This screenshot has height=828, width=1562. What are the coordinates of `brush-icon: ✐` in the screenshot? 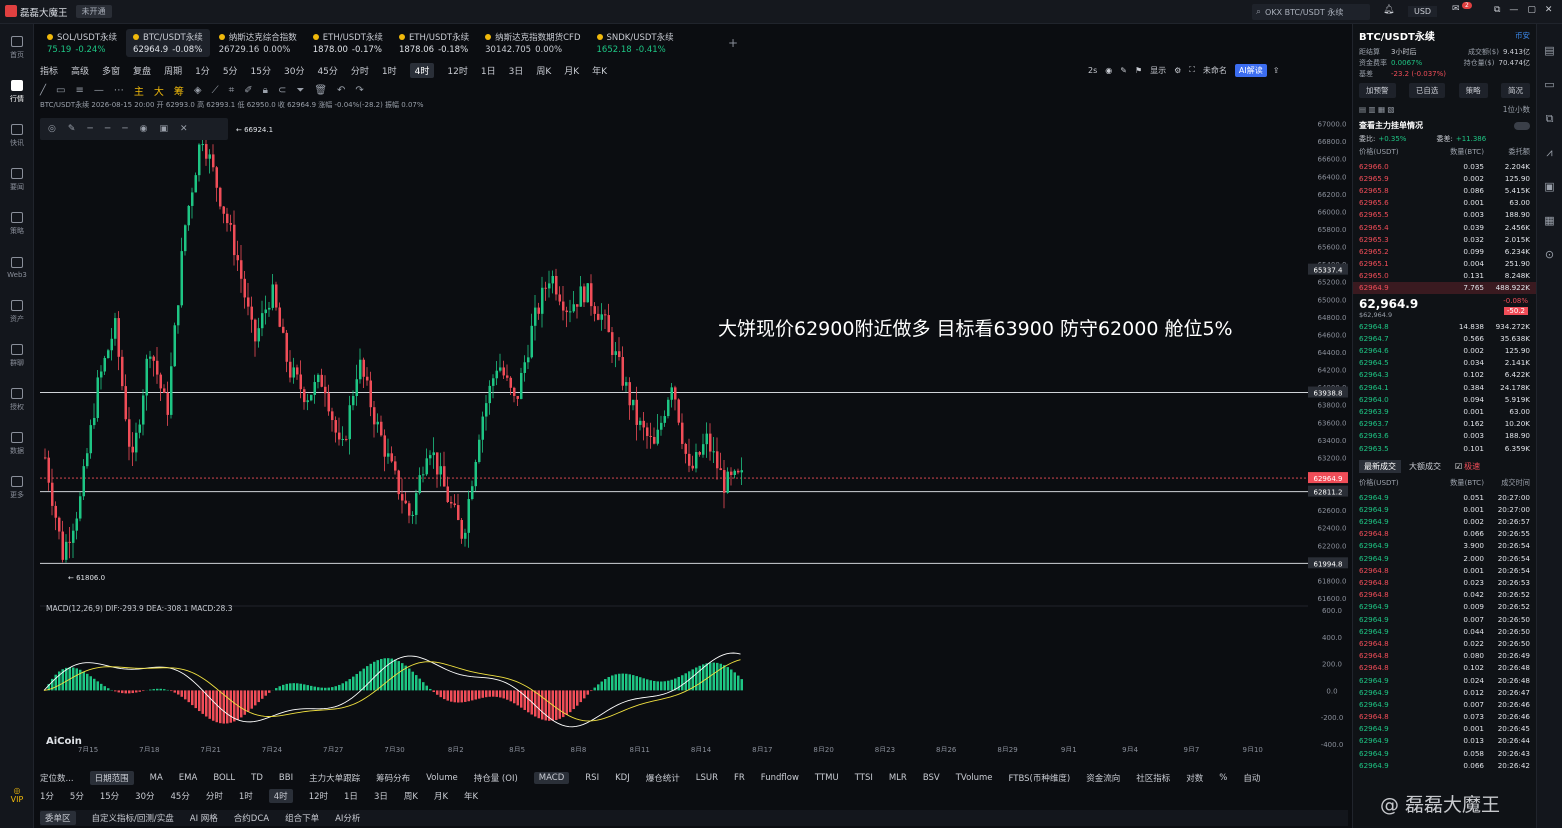 It's located at (253, 90).